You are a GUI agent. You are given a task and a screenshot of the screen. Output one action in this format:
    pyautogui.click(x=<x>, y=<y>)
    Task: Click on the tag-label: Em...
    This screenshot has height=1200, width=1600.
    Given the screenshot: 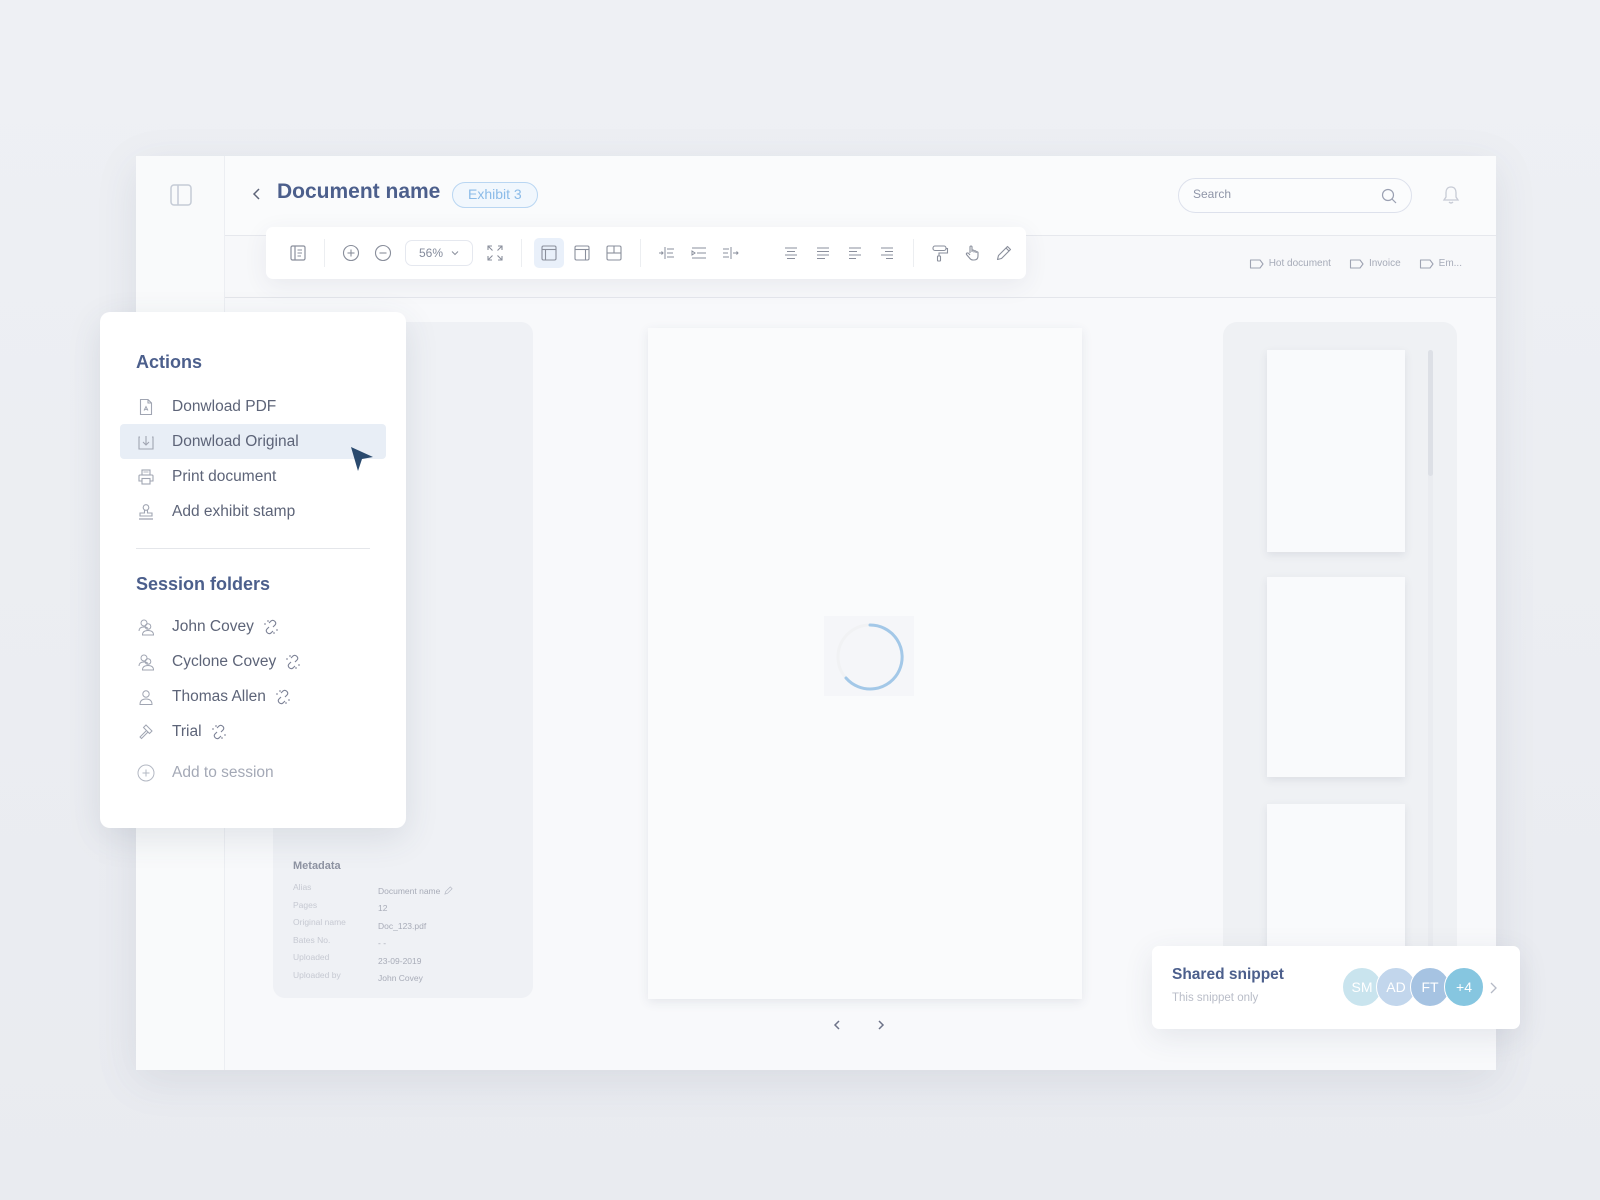 What is the action you would take?
    pyautogui.click(x=1450, y=263)
    